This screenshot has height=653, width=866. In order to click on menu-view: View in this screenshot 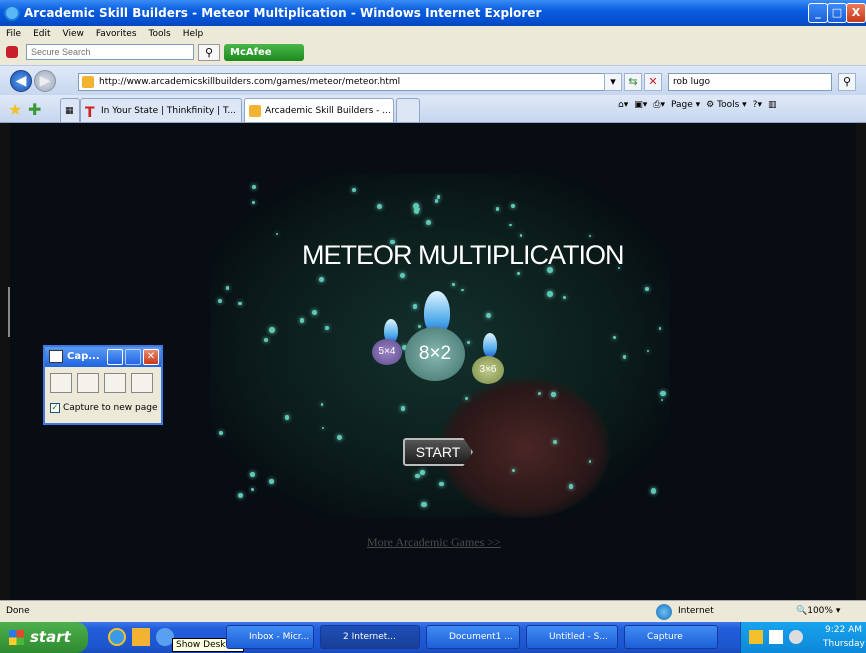, I will do `click(73, 34)`.